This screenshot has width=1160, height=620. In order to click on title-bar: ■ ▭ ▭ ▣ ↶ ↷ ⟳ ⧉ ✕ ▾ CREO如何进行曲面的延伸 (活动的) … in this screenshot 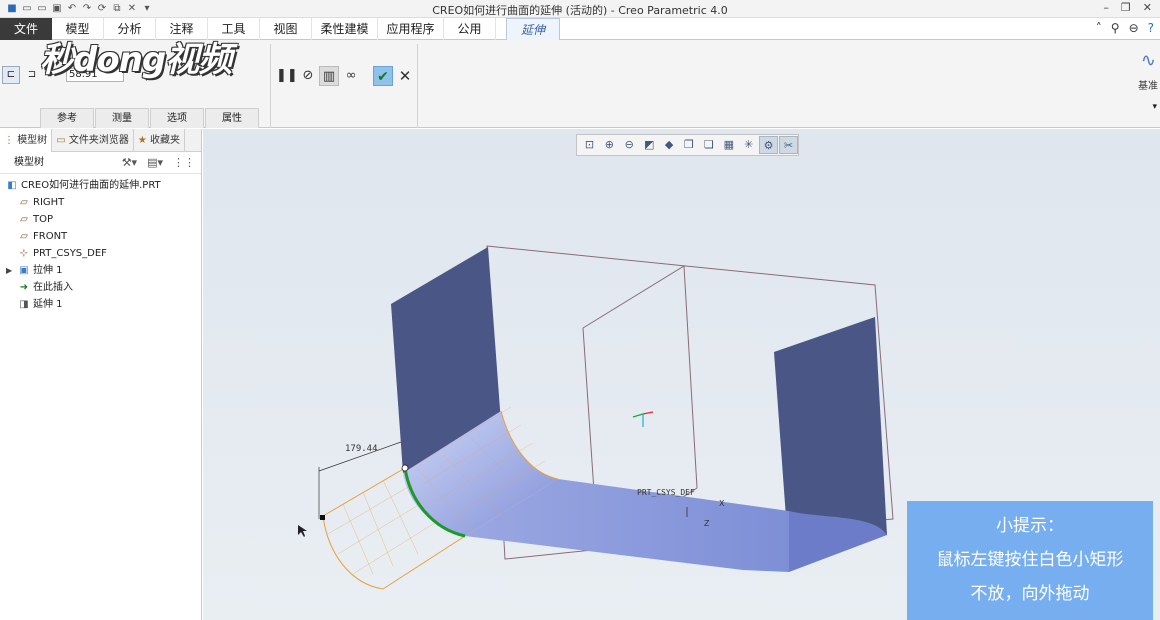, I will do `click(580, 9)`.